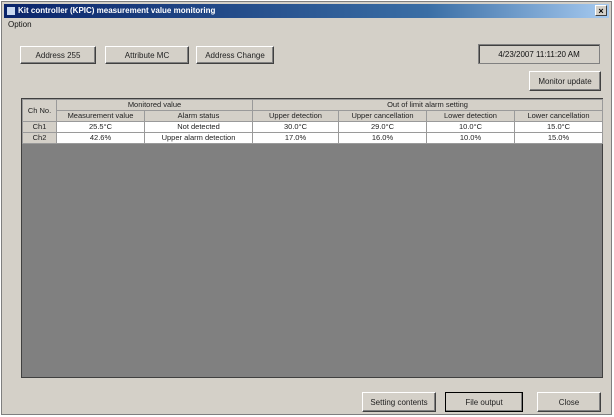 The height and width of the screenshot is (417, 614). Describe the element at coordinates (539, 54) in the screenshot. I see `datetime-display: 4/23/2007 11:11:20 AM` at that location.